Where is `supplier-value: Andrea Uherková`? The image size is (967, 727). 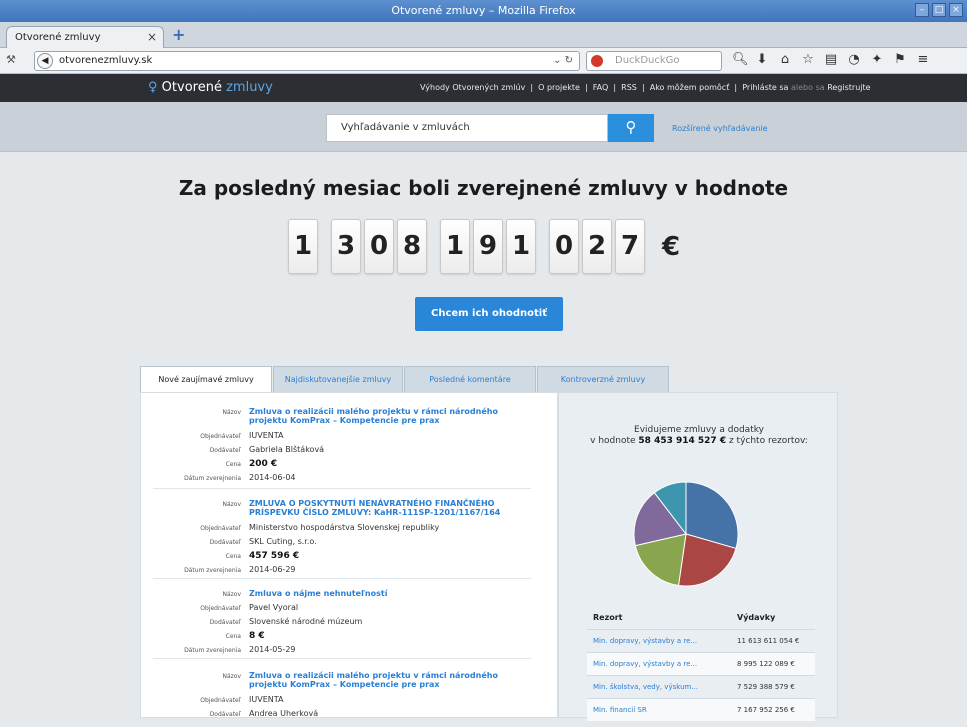
supplier-value: Andrea Uherková is located at coordinates (284, 713).